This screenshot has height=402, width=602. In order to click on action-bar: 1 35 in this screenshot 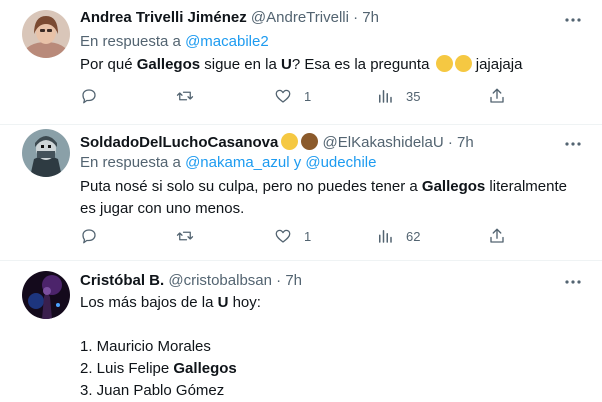, I will do `click(295, 96)`.